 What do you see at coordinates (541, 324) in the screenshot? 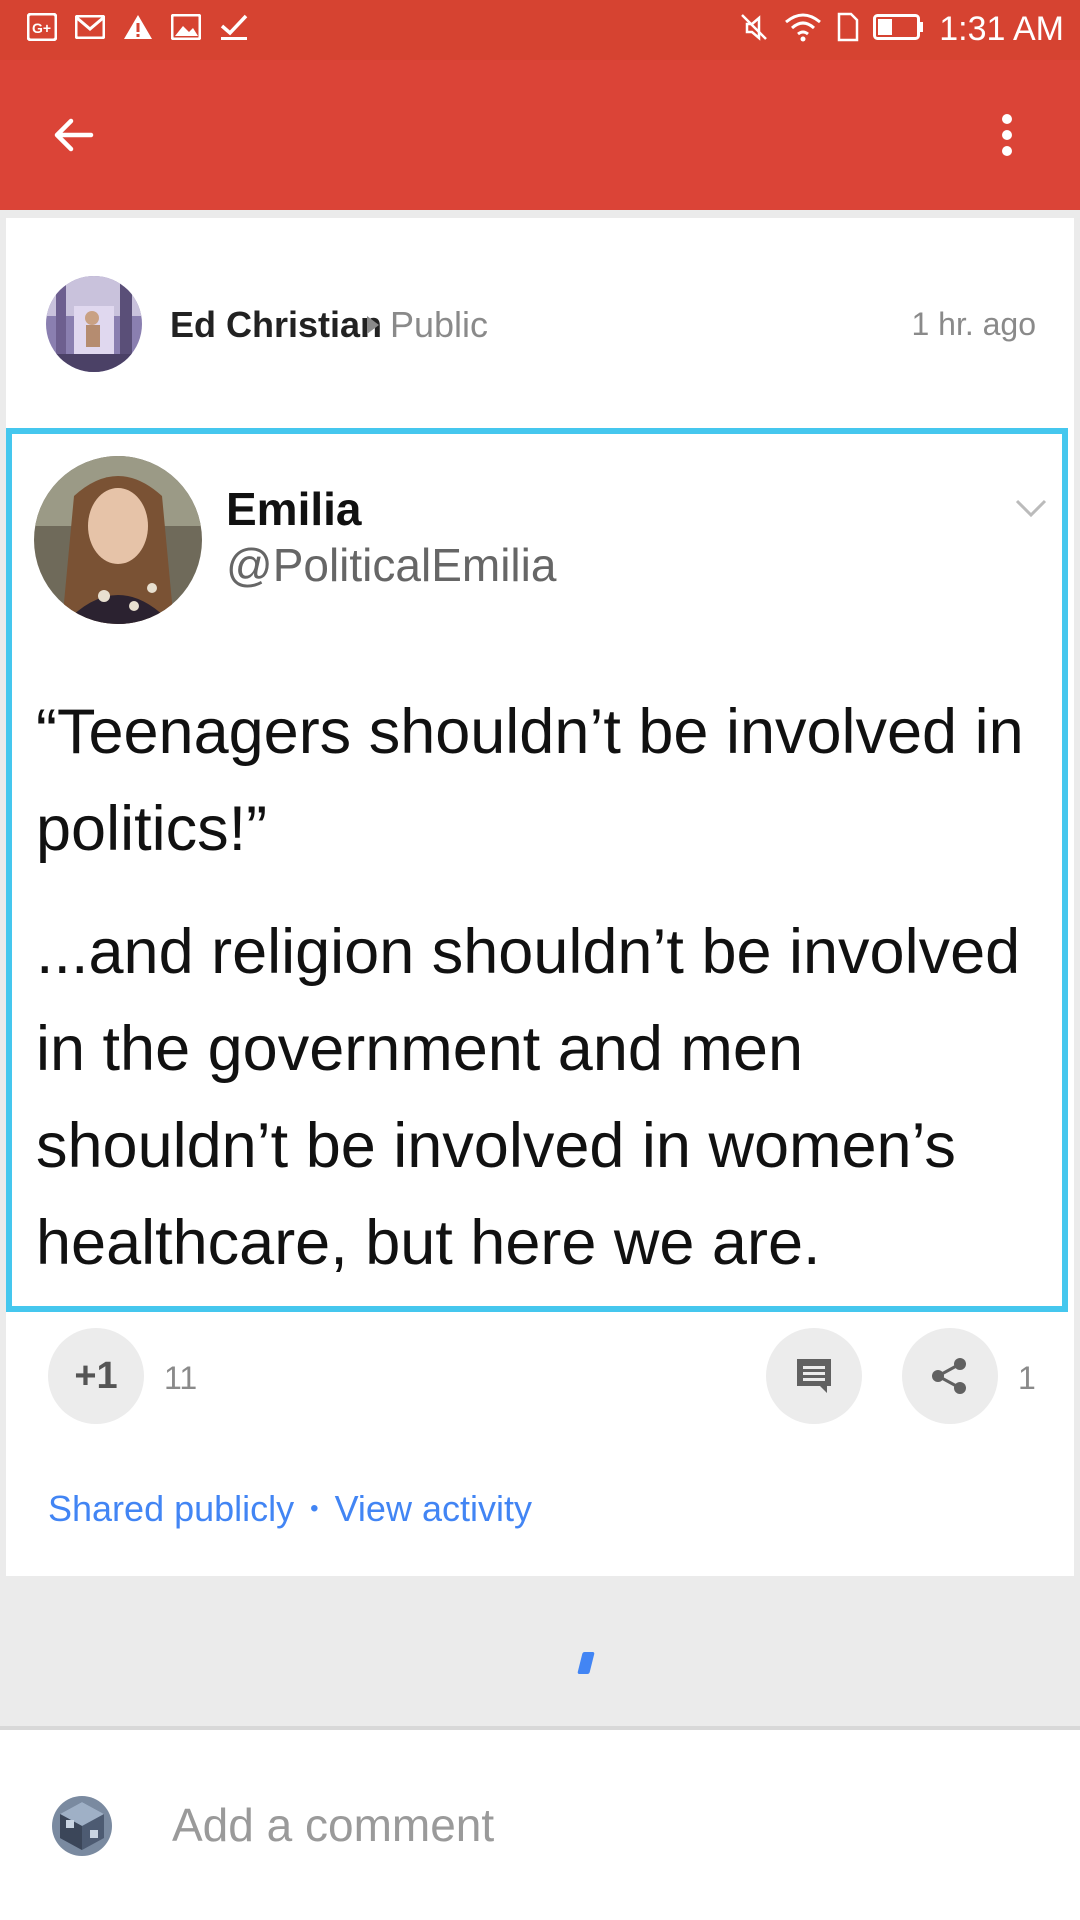
I see `post-header: Ed Christian Public 1 hr. ago` at bounding box center [541, 324].